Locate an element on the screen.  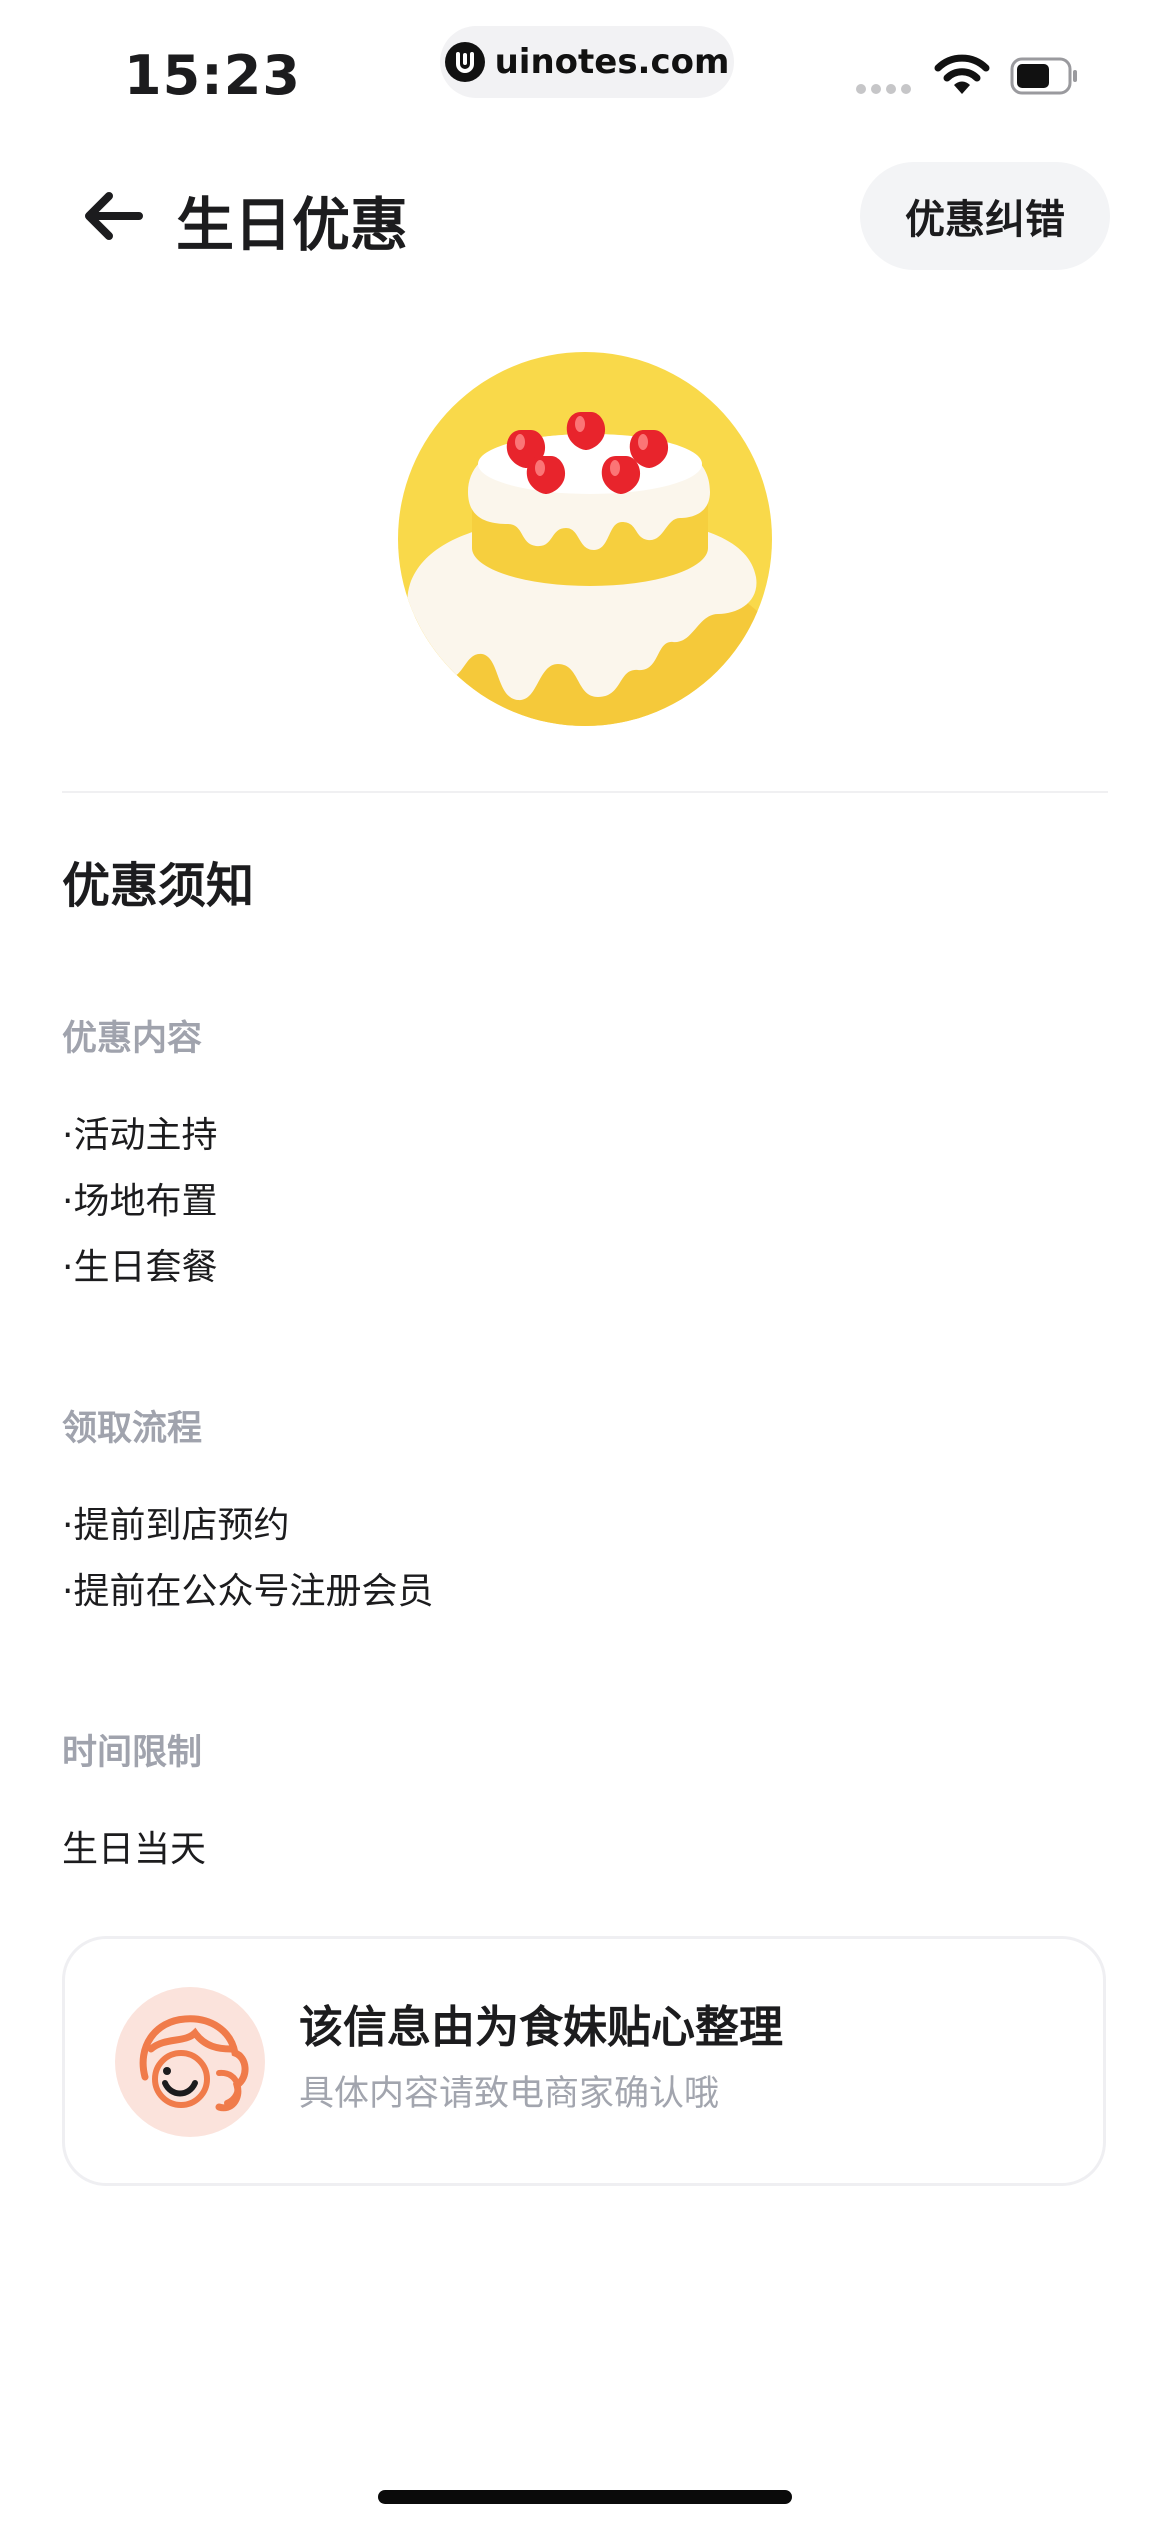
group-label-claim-process: 领取流程 is located at coordinates (132, 1429).